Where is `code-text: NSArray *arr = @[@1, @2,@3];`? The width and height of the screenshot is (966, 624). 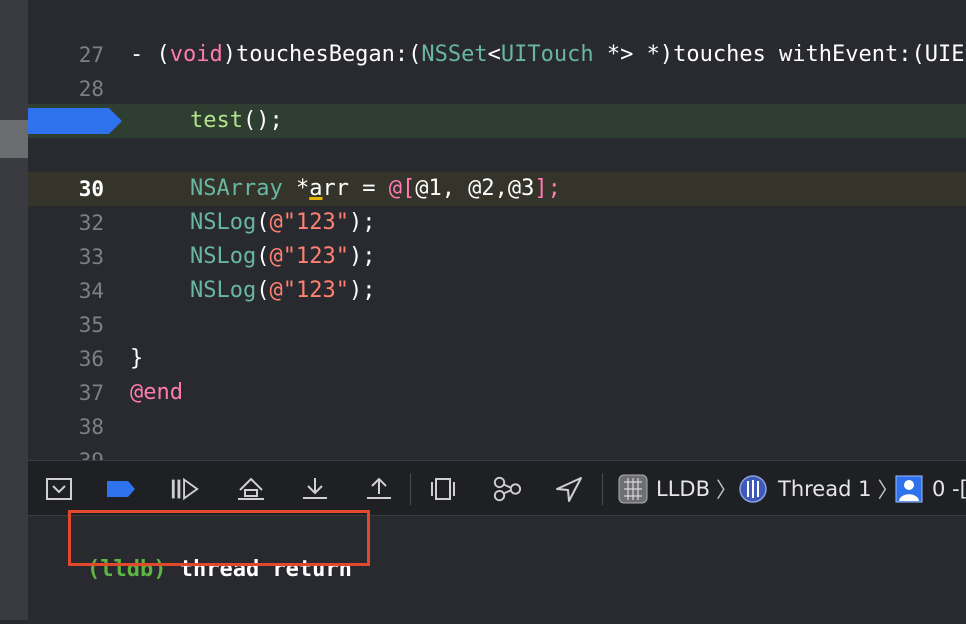
code-text: NSArray *arr = @[@1, @2,@3]; is located at coordinates (375, 188).